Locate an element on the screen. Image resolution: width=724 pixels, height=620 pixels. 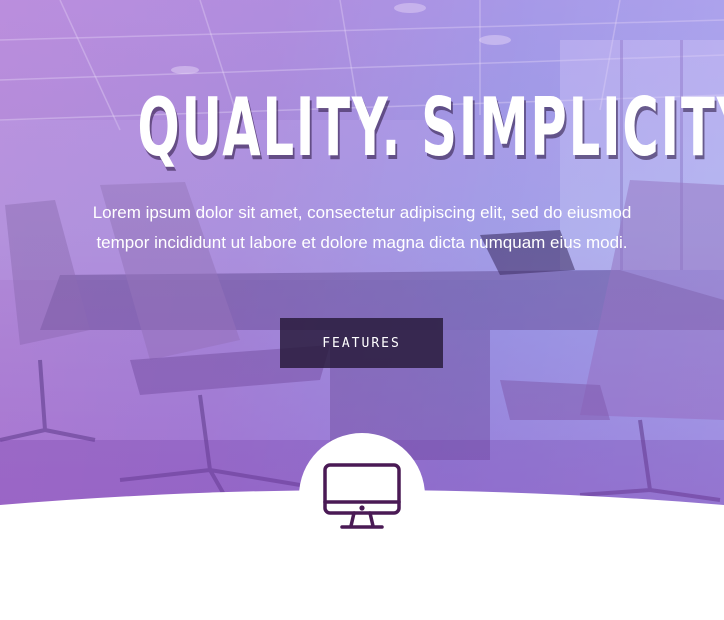
hero-title: QUALITY. SIMPLICITY. is located at coordinates (430, 127).